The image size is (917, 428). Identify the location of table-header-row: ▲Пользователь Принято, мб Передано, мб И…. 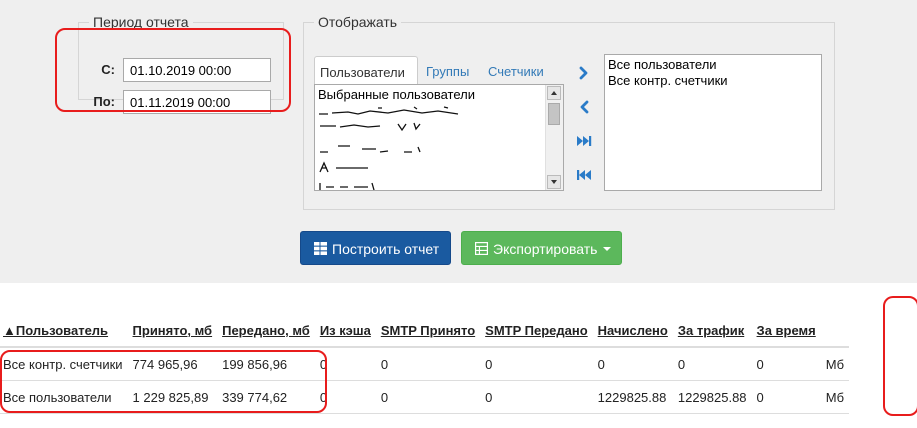
(425, 331).